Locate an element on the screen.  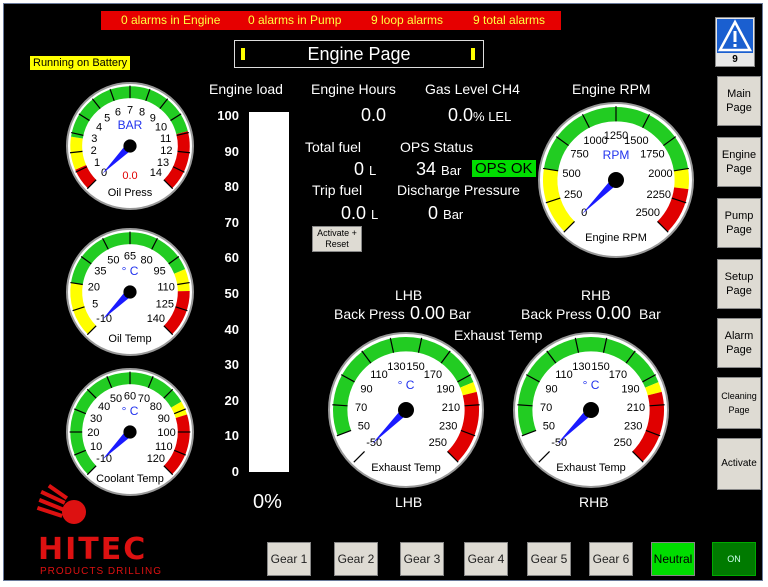
lhb-back-press-unit: Bar is located at coordinates (460, 314).